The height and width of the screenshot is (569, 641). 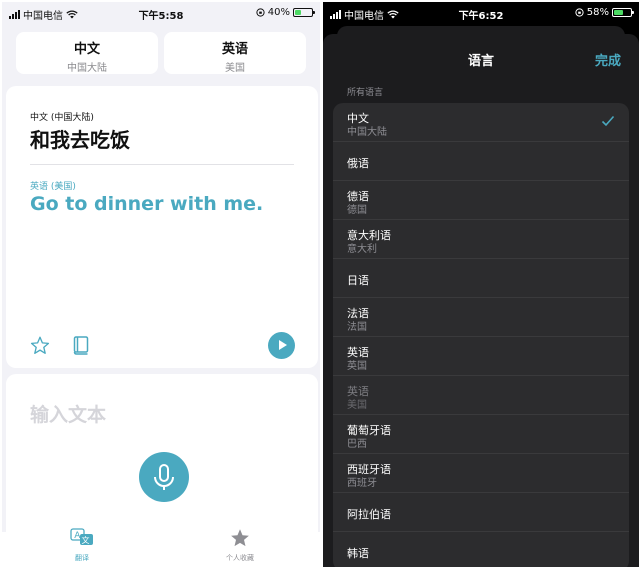 I want to click on language-row: 意大利语 意大利, so click(x=481, y=239).